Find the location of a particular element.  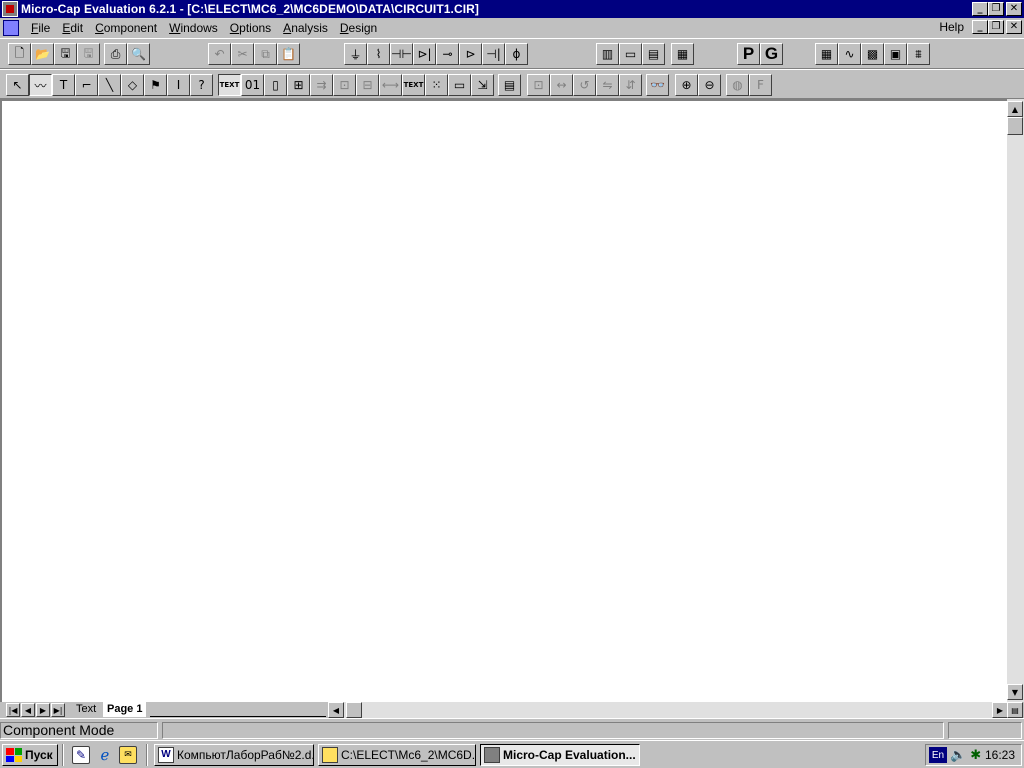

table-icon: ▦ is located at coordinates (826, 54).